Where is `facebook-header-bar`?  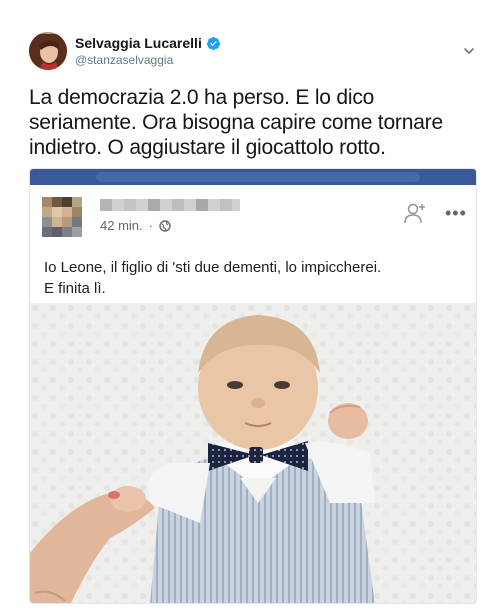
facebook-header-bar is located at coordinates (253, 177).